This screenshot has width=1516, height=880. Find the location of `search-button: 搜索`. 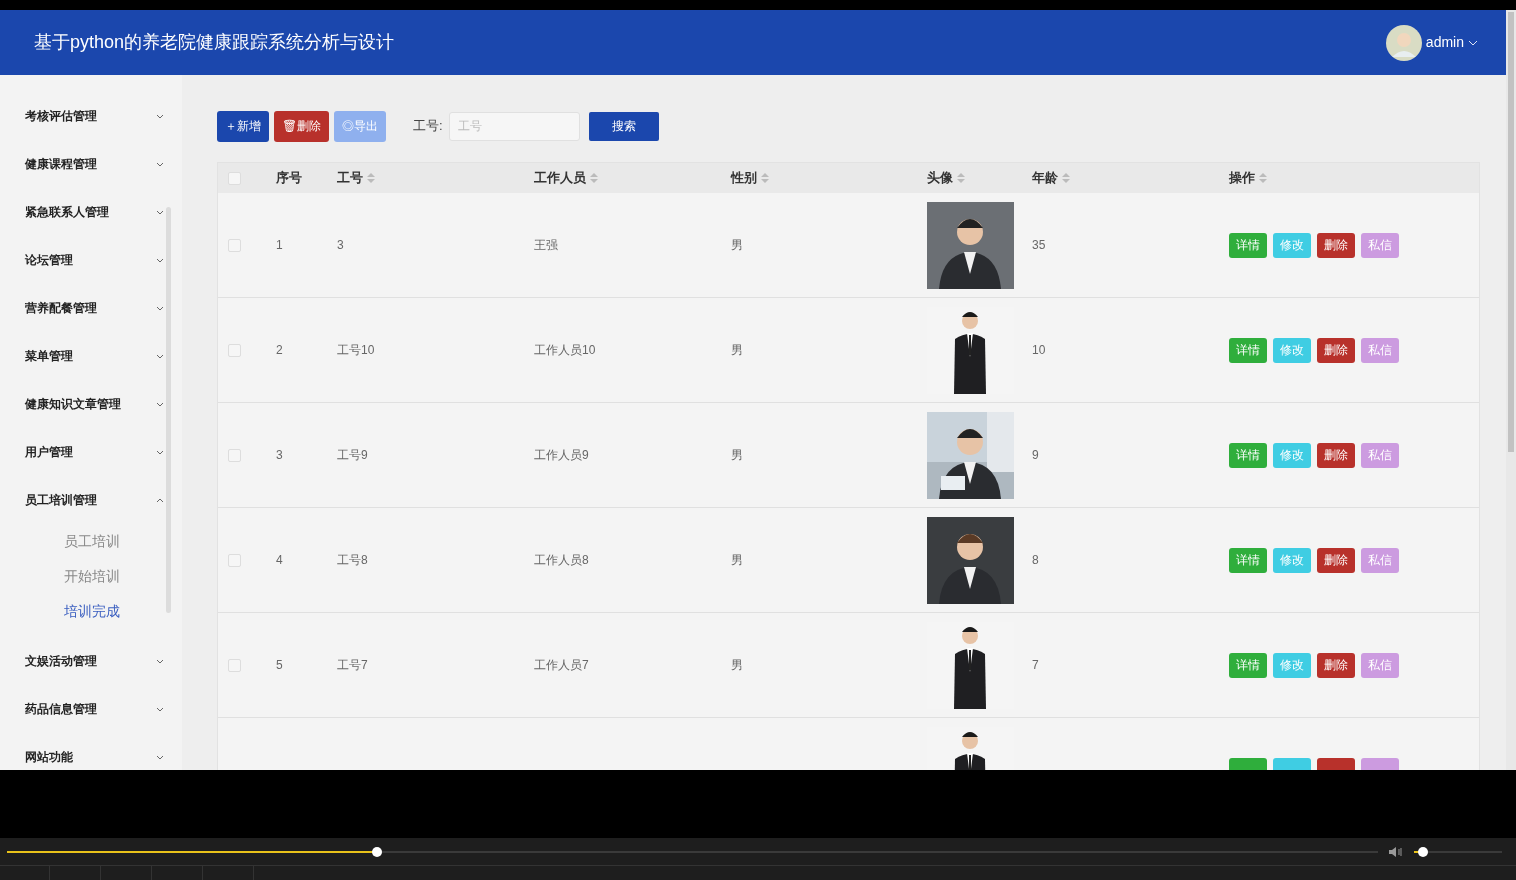

search-button: 搜索 is located at coordinates (623, 126).